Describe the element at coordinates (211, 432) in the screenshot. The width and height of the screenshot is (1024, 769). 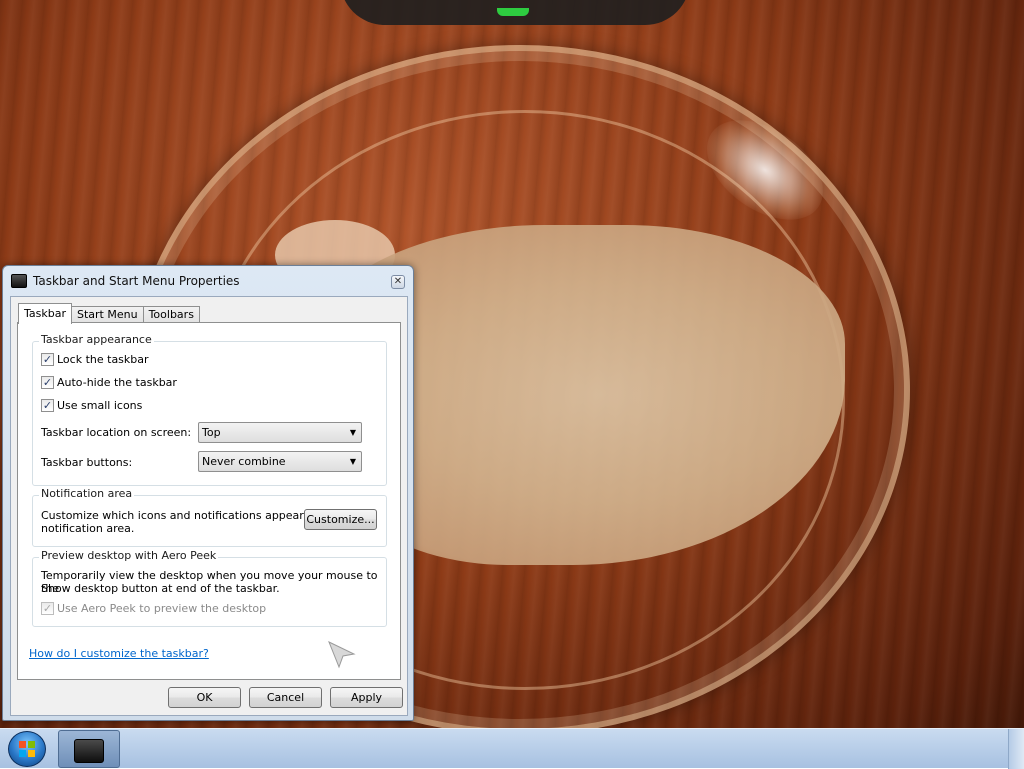
I see `location-value: Top` at that location.